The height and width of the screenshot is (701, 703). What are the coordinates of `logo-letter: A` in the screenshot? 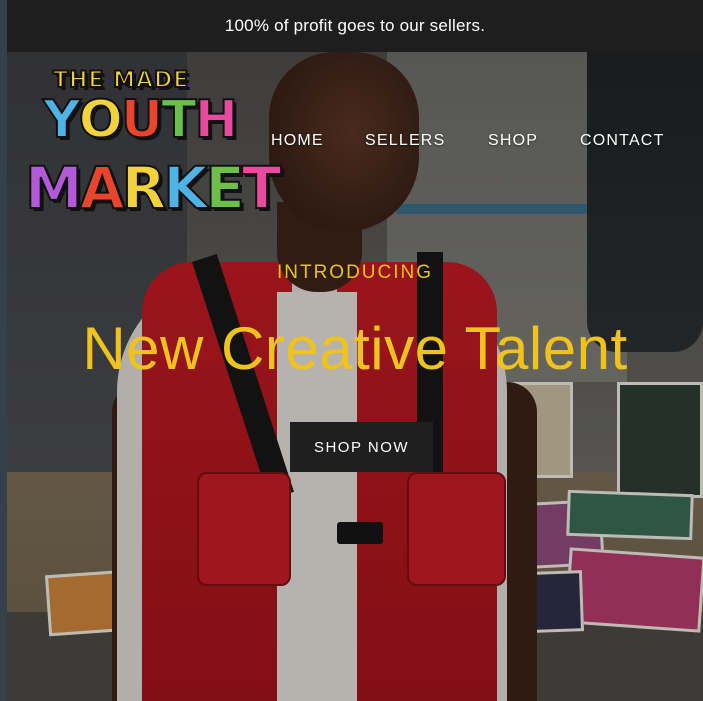 It's located at (102, 188).